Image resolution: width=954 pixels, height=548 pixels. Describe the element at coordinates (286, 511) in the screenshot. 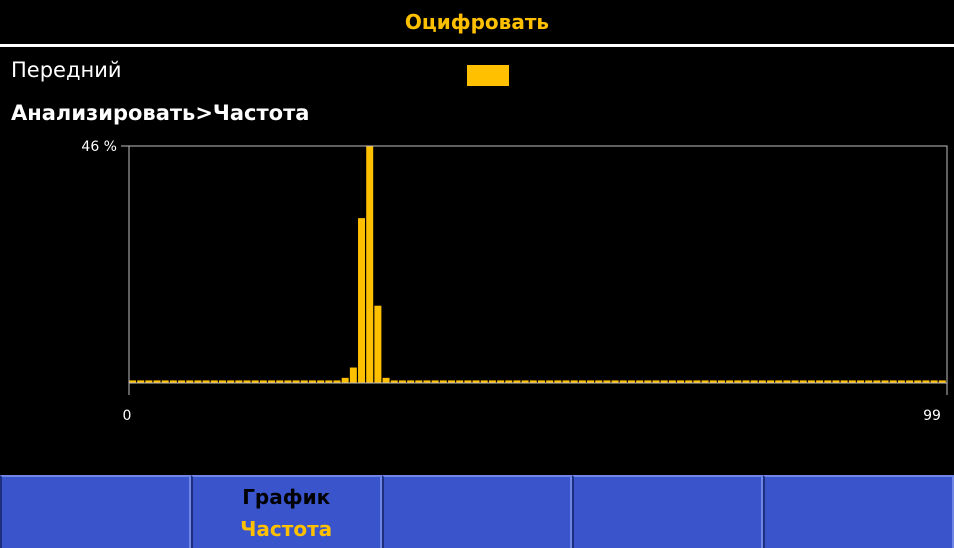

I see `softkey-graph: График Частота` at that location.